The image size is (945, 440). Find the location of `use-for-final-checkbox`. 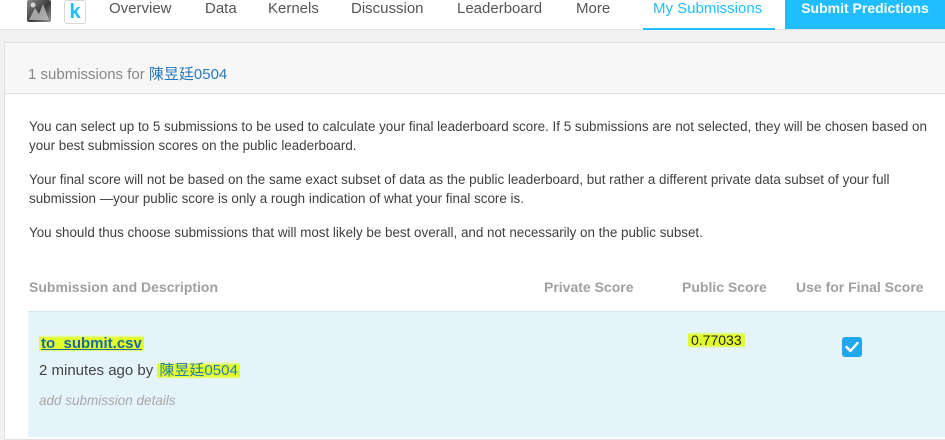

use-for-final-checkbox is located at coordinates (852, 347).